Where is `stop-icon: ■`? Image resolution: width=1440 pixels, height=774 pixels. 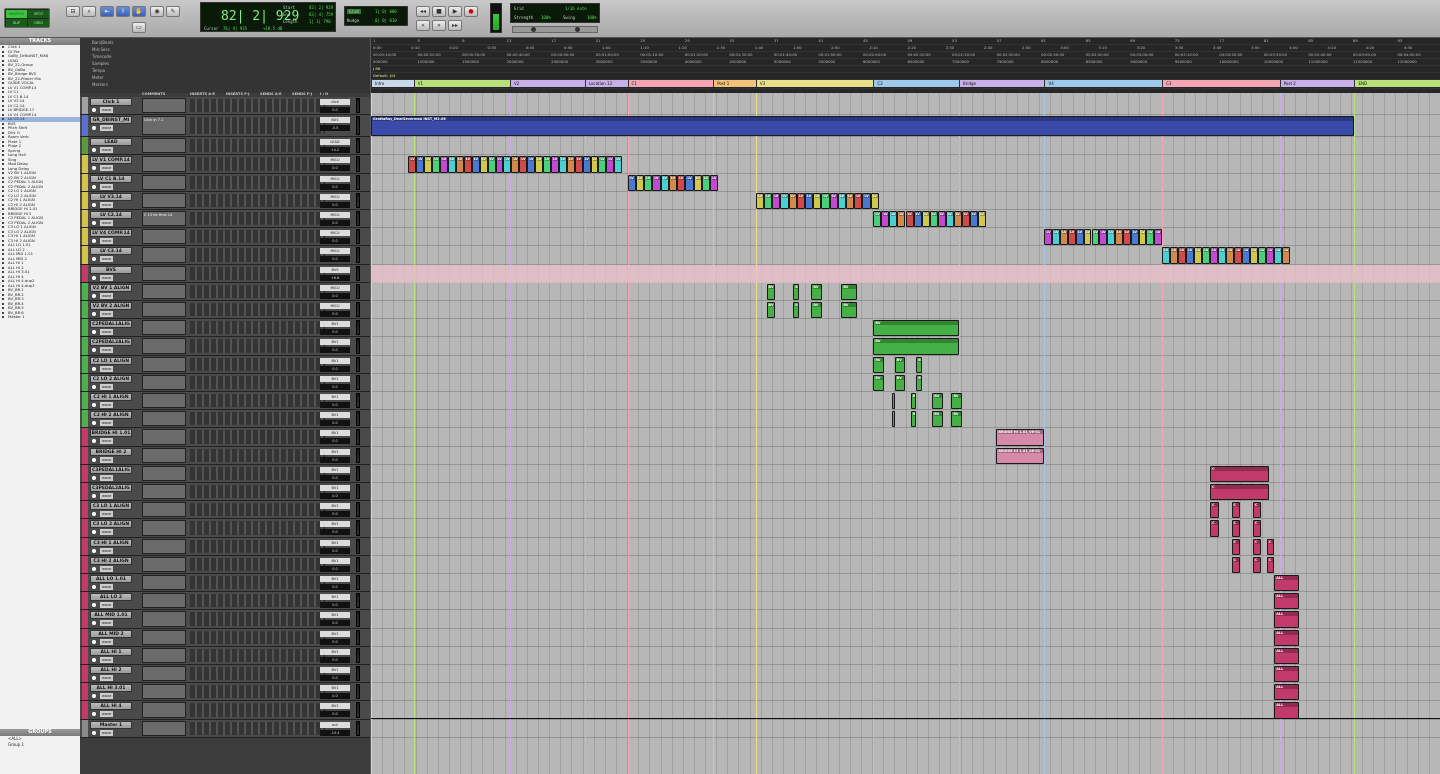 stop-icon: ■ is located at coordinates (439, 11).